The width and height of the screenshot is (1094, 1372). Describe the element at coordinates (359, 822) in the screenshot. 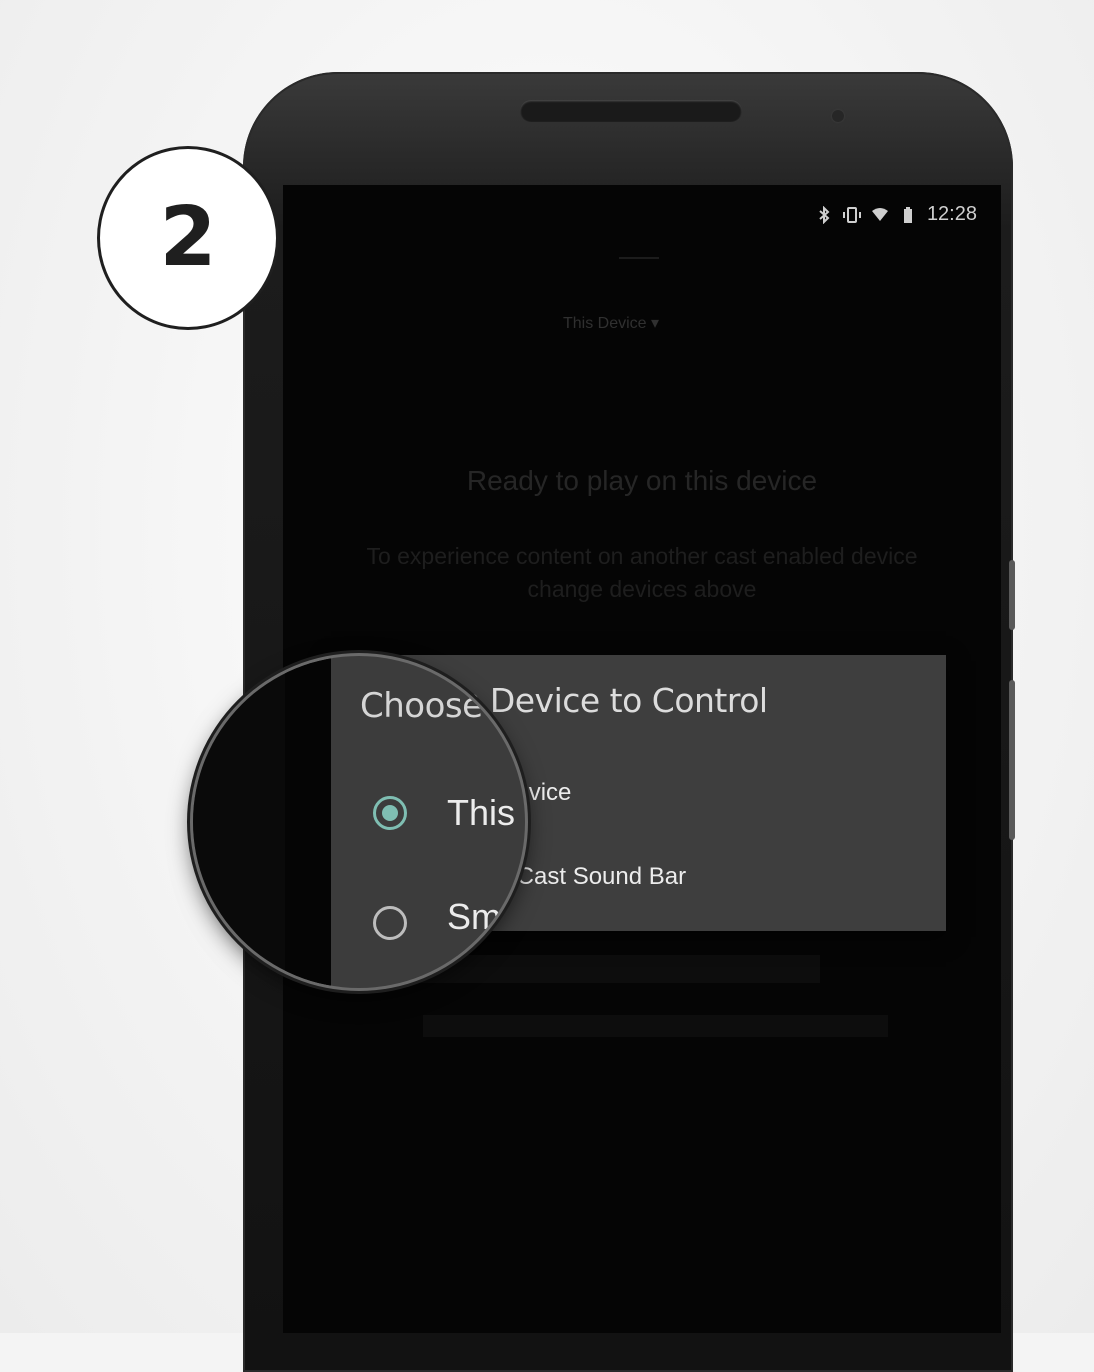

I see `magnifier-callout: Choose This Sm` at that location.